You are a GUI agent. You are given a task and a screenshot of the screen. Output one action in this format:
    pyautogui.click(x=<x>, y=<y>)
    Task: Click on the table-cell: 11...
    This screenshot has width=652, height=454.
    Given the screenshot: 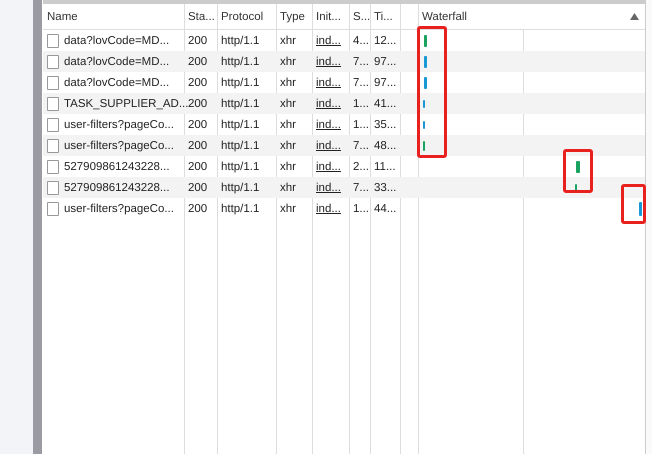 What is the action you would take?
    pyautogui.click(x=385, y=166)
    